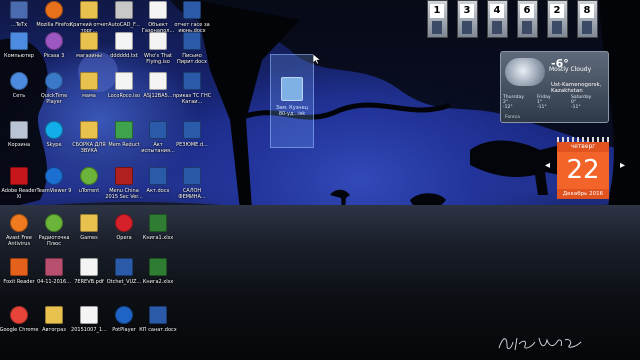 The image size is (640, 360). I want to click on gadget-arrow-right-icon: ▸, so click(622, 165).